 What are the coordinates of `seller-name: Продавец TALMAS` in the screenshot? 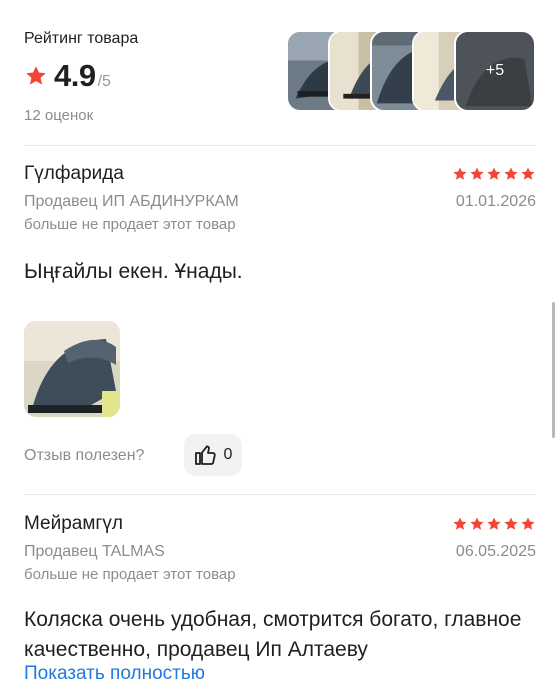 It's located at (94, 551).